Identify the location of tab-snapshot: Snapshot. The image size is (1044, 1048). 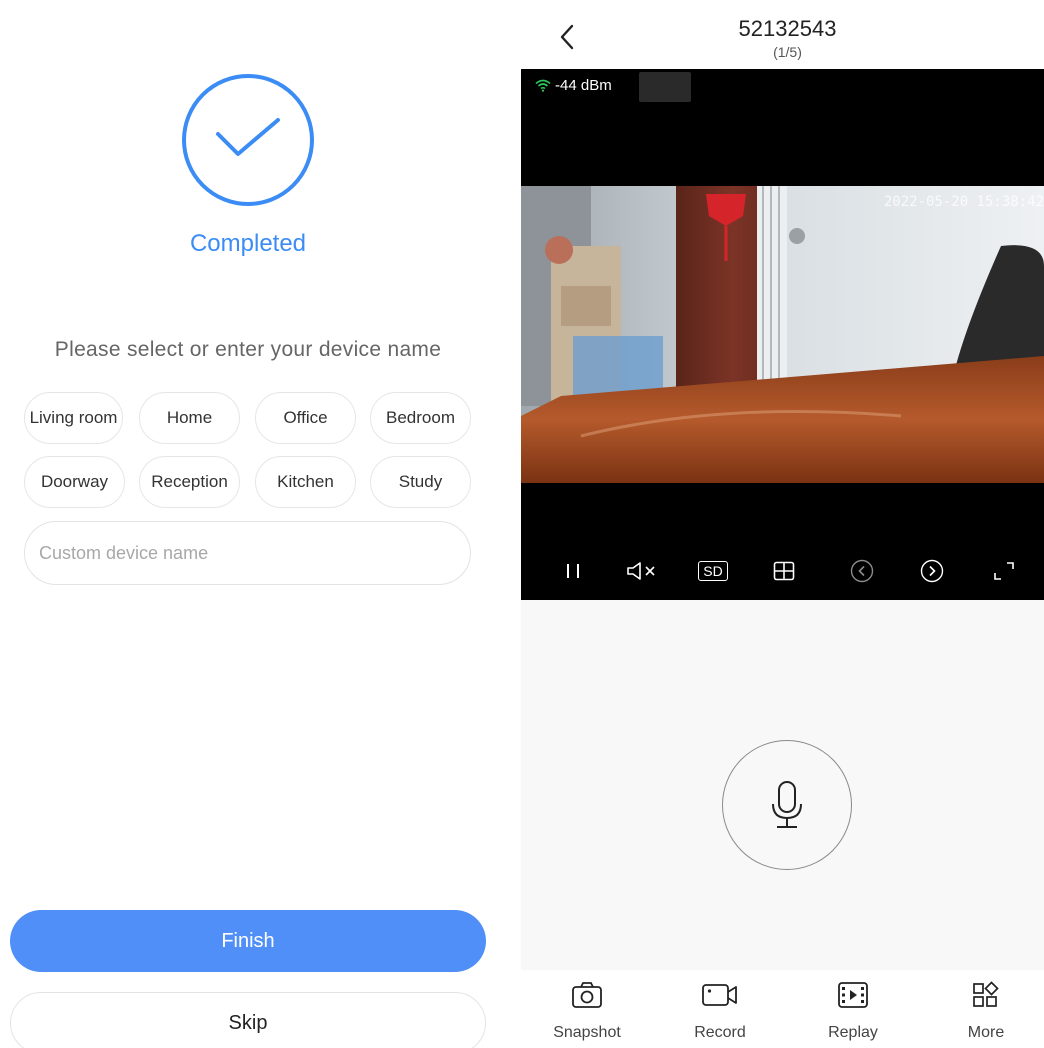
(587, 1010).